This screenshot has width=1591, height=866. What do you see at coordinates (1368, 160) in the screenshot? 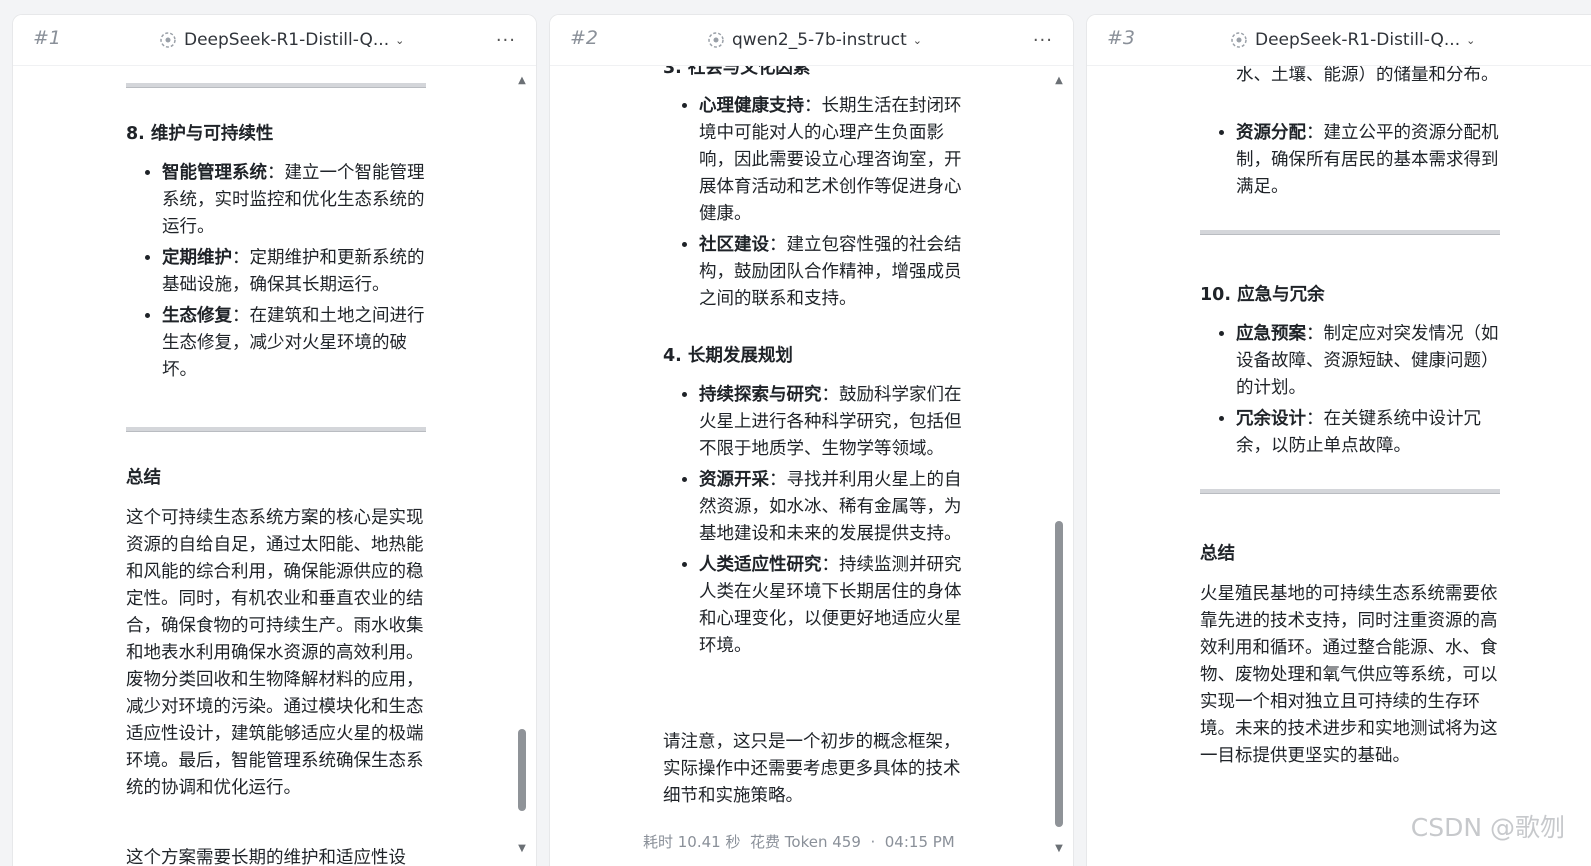
I see `list-item: 资源分配：建立公平的资源分配机制，确保所有居民的基本需求得到满足。` at bounding box center [1368, 160].